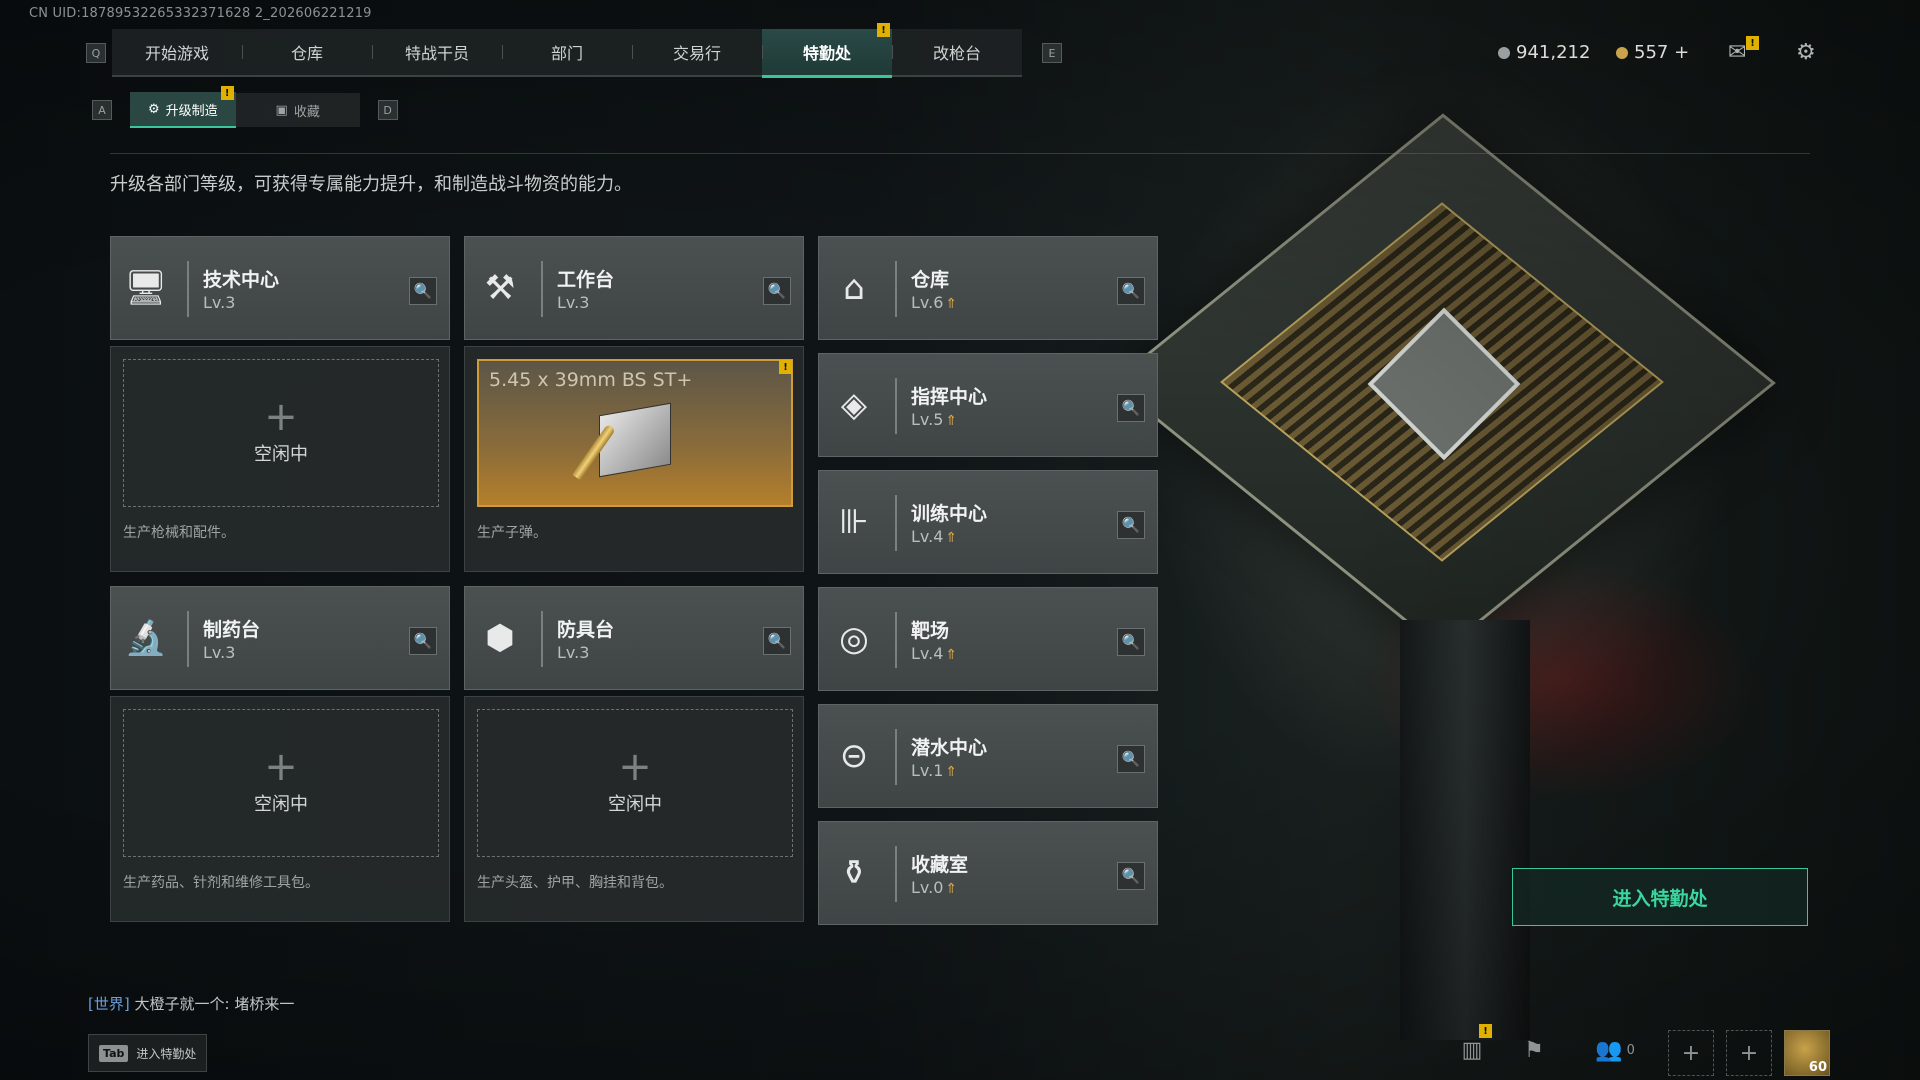 Image resolution: width=1920 pixels, height=1080 pixels. Describe the element at coordinates (988, 288) in the screenshot. I see `dept-card-warehouse: ⌂ 仓库 Lv.6 ⇑ 🔍` at that location.